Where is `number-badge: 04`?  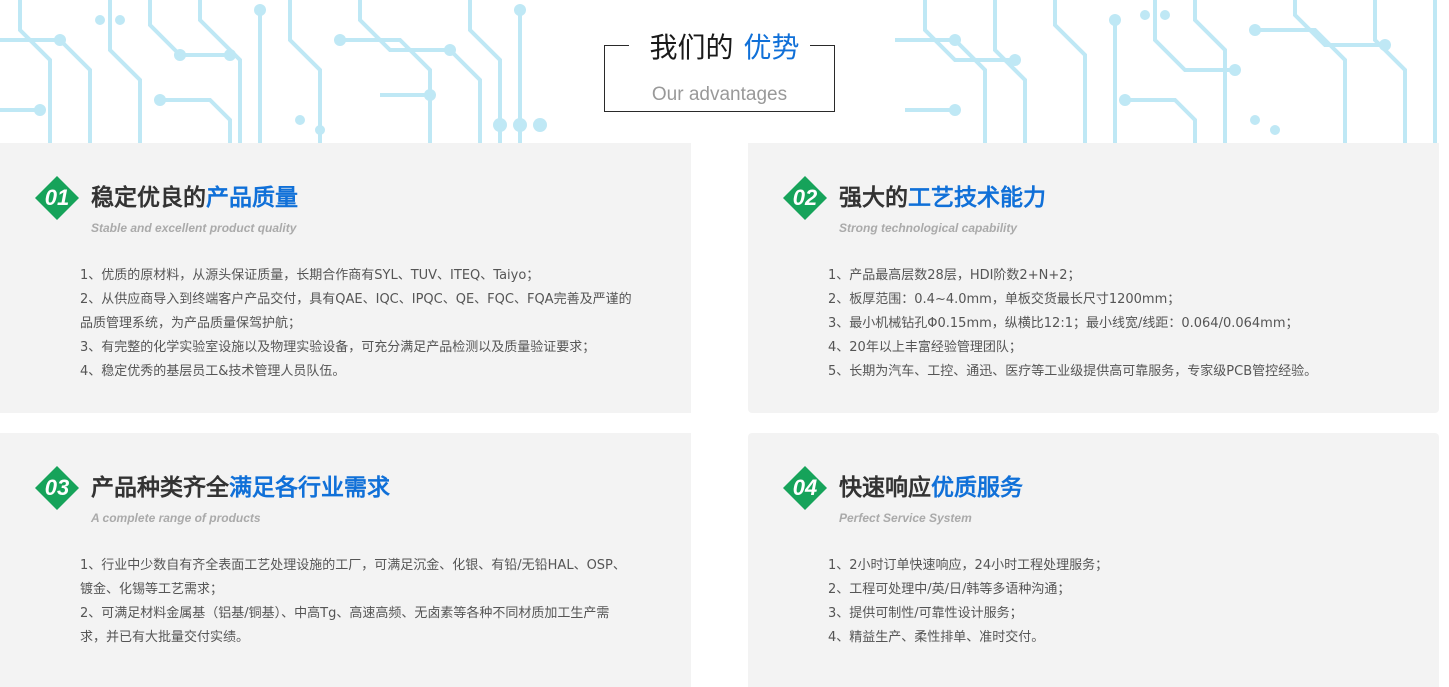 number-badge: 04 is located at coordinates (805, 488).